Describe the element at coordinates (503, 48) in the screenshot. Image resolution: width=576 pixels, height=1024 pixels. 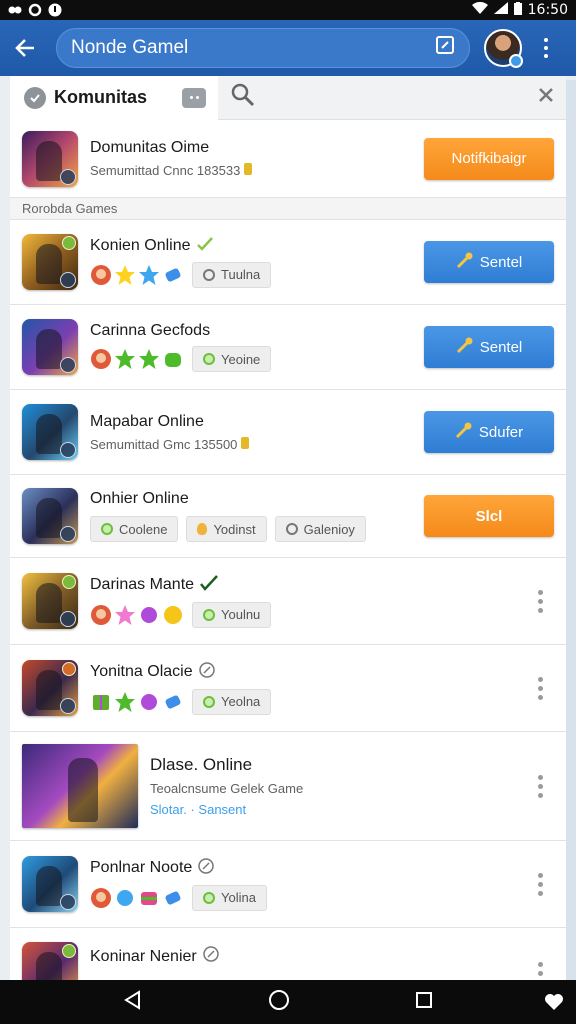
I see `avatar` at that location.